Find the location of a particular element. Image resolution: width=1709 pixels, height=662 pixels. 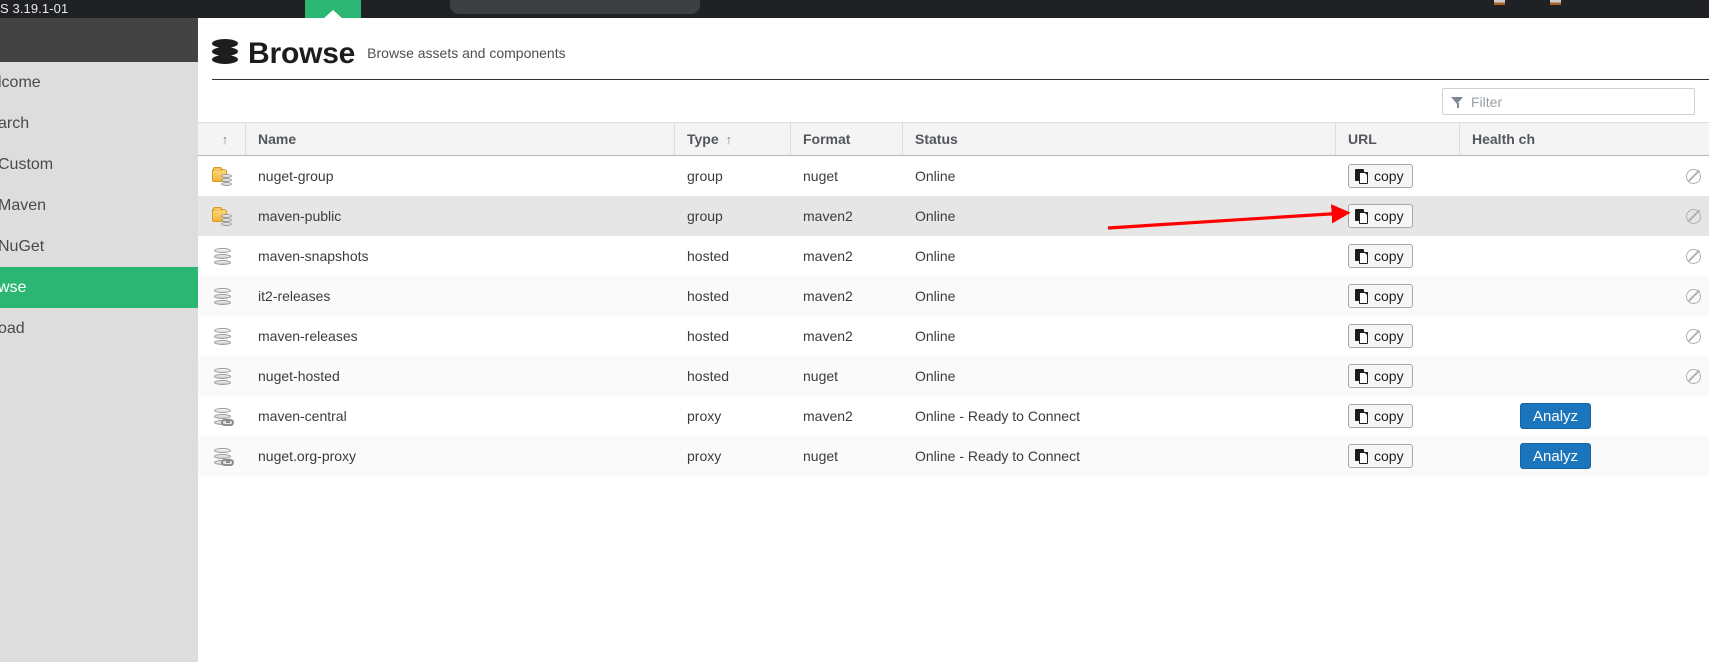

sidebar-item-label: oad is located at coordinates (12, 328).